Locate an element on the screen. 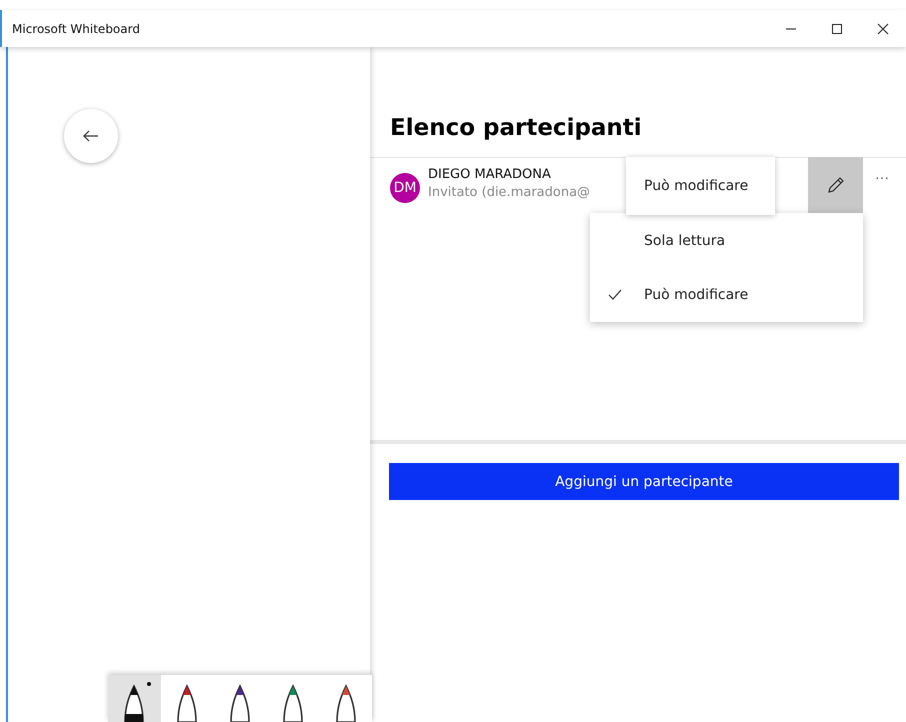  window-title: Microsoft Whiteboard is located at coordinates (75, 29).